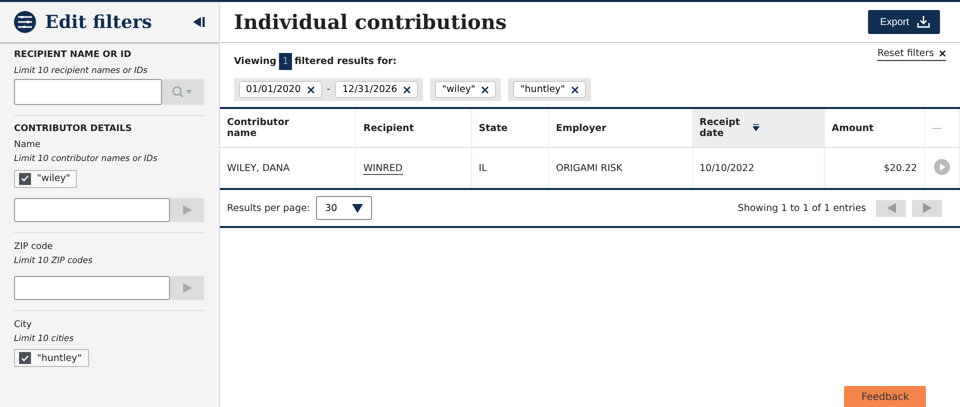 The width and height of the screenshot is (960, 407). Describe the element at coordinates (288, 128) in the screenshot. I see `column-header: Contributor name` at that location.